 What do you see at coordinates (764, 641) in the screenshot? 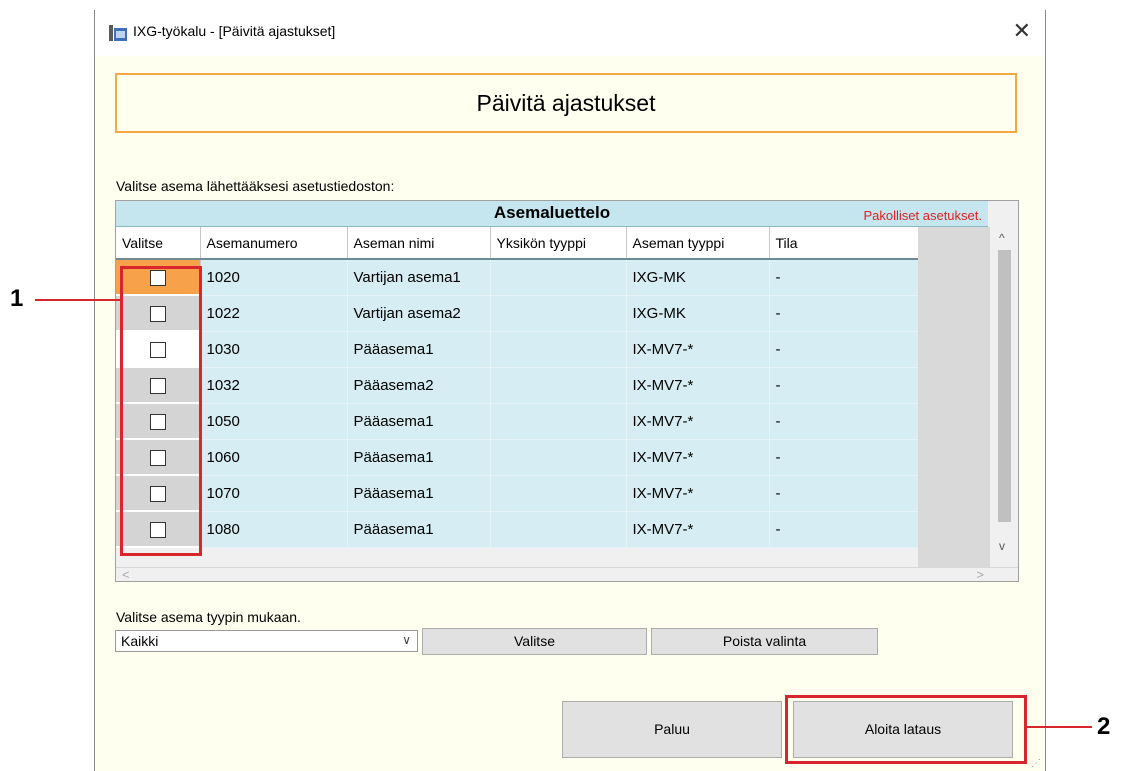
I see `deselect-button: Poista valinta` at bounding box center [764, 641].